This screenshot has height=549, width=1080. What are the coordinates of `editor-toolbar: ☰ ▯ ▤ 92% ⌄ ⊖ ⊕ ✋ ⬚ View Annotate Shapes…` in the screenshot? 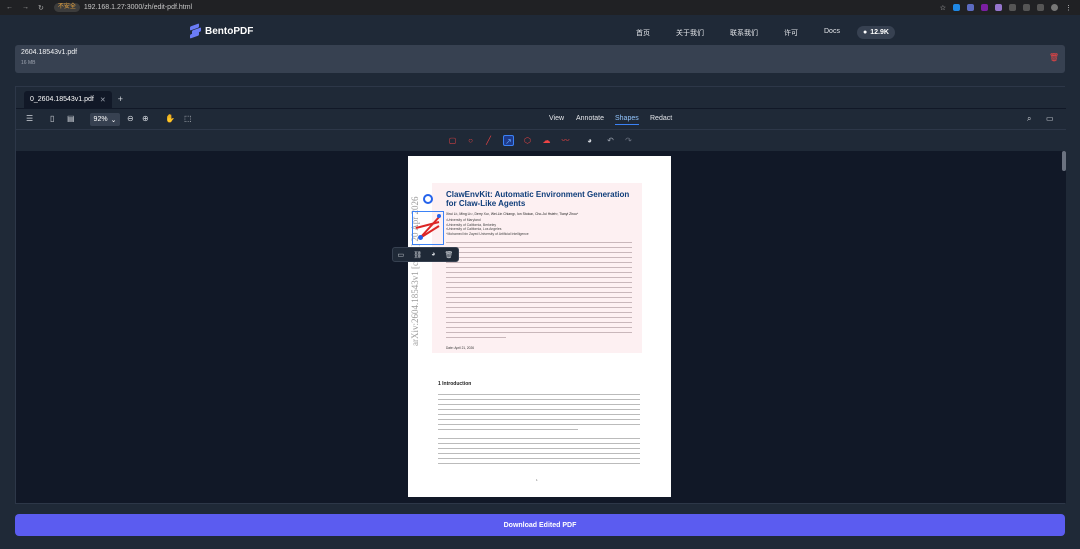 It's located at (541, 118).